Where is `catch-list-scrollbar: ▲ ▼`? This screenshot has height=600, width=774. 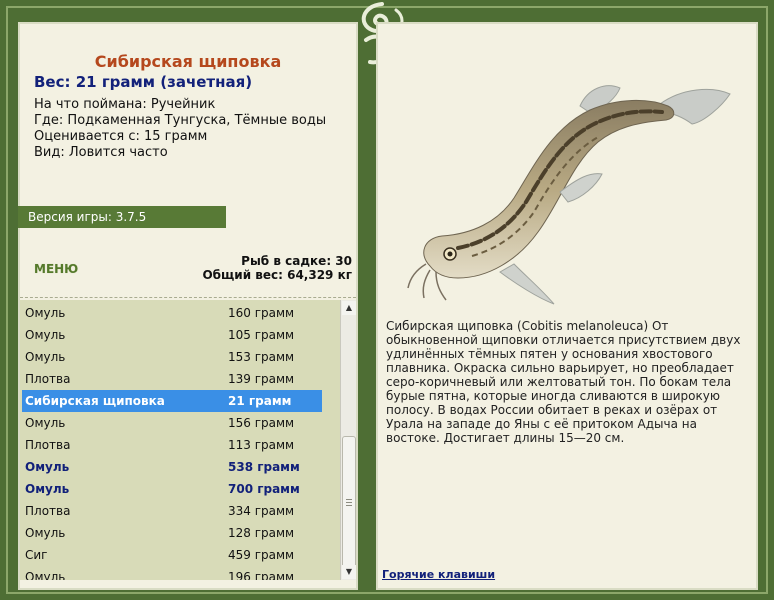
catch-list-scrollbar: ▲ ▼ is located at coordinates (348, 440).